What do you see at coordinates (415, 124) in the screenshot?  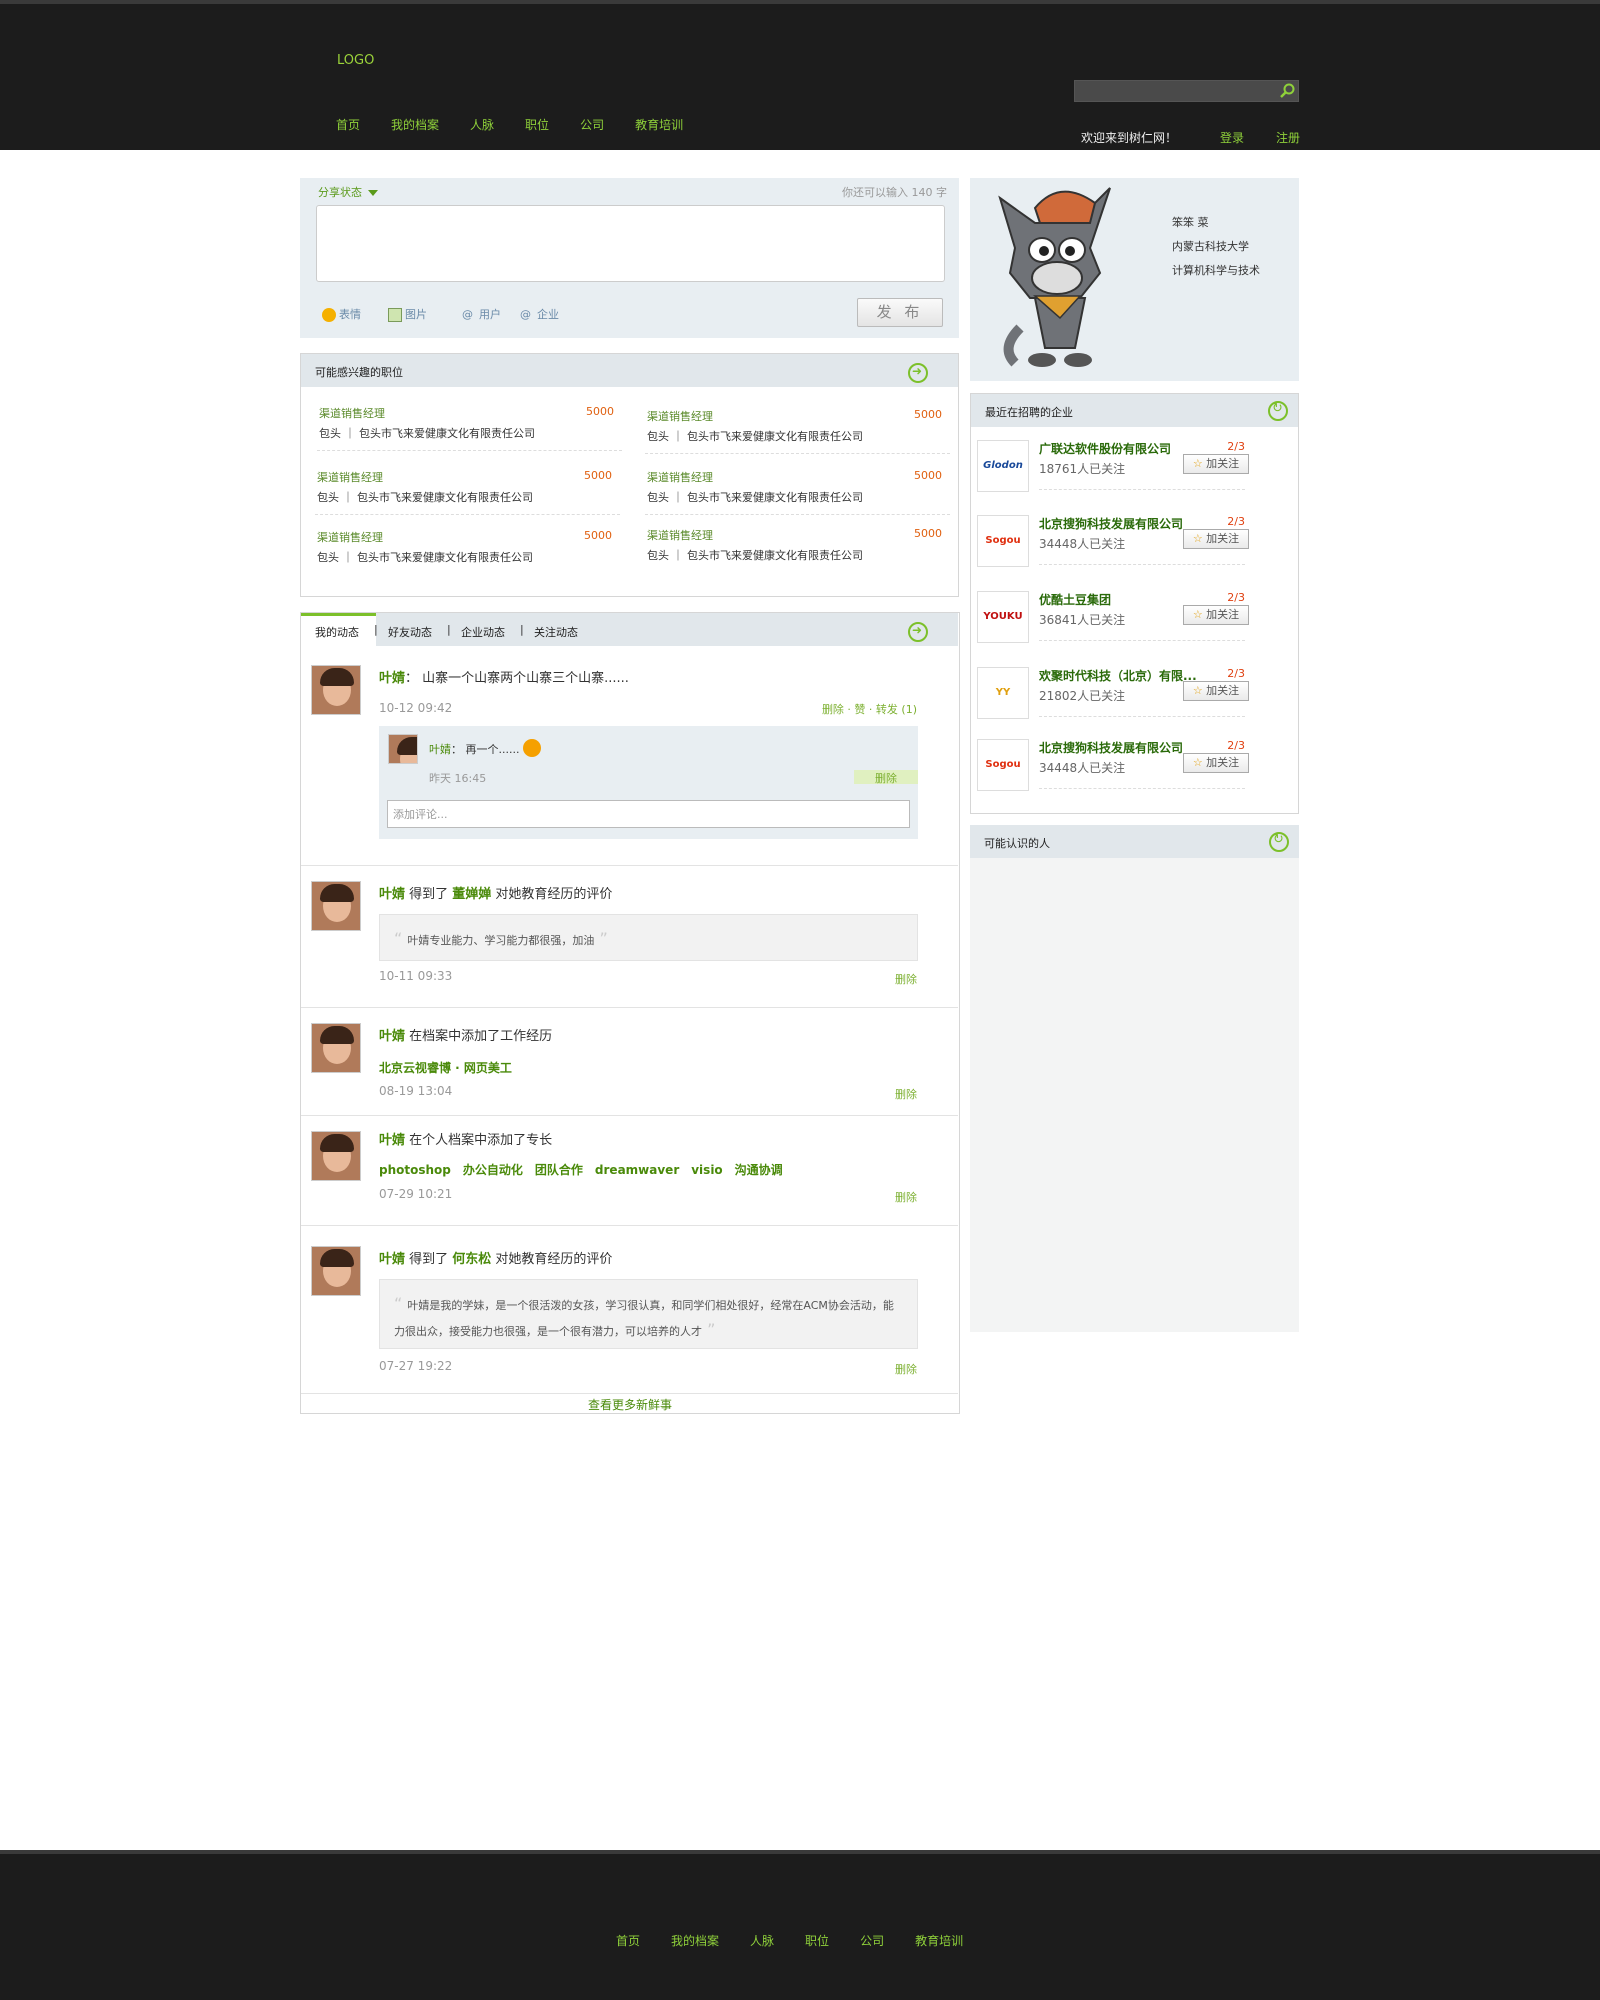 I see `nav-profile: 我的档案` at bounding box center [415, 124].